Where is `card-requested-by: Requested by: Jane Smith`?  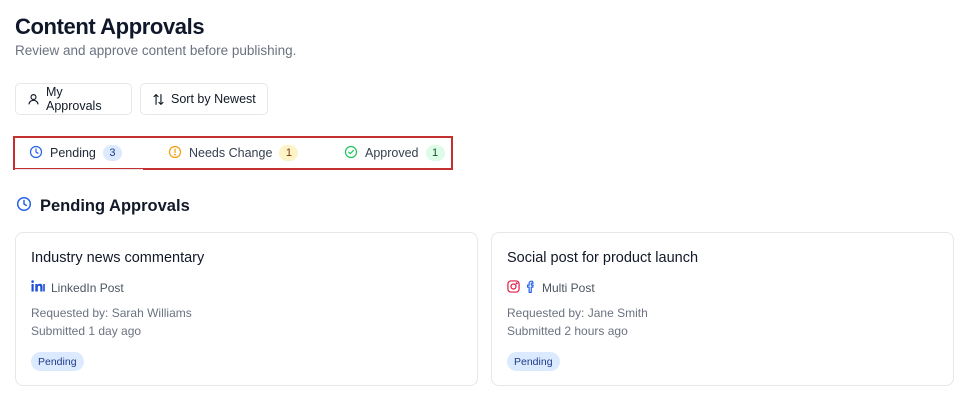
card-requested-by: Requested by: Jane Smith is located at coordinates (577, 313).